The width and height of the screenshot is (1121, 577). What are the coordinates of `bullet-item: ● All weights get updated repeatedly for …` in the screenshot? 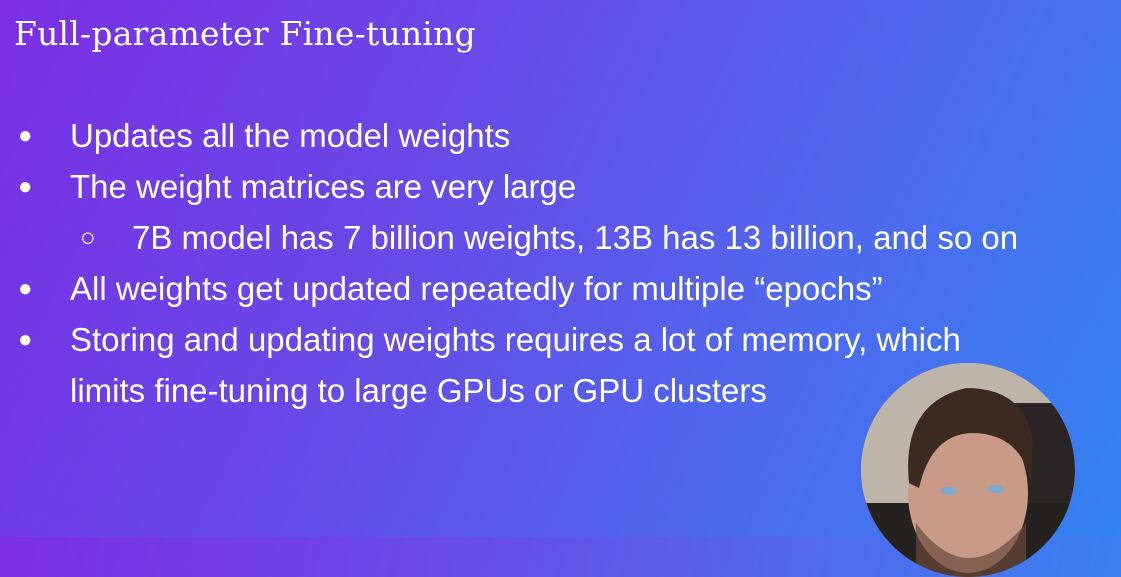 It's located at (509, 288).